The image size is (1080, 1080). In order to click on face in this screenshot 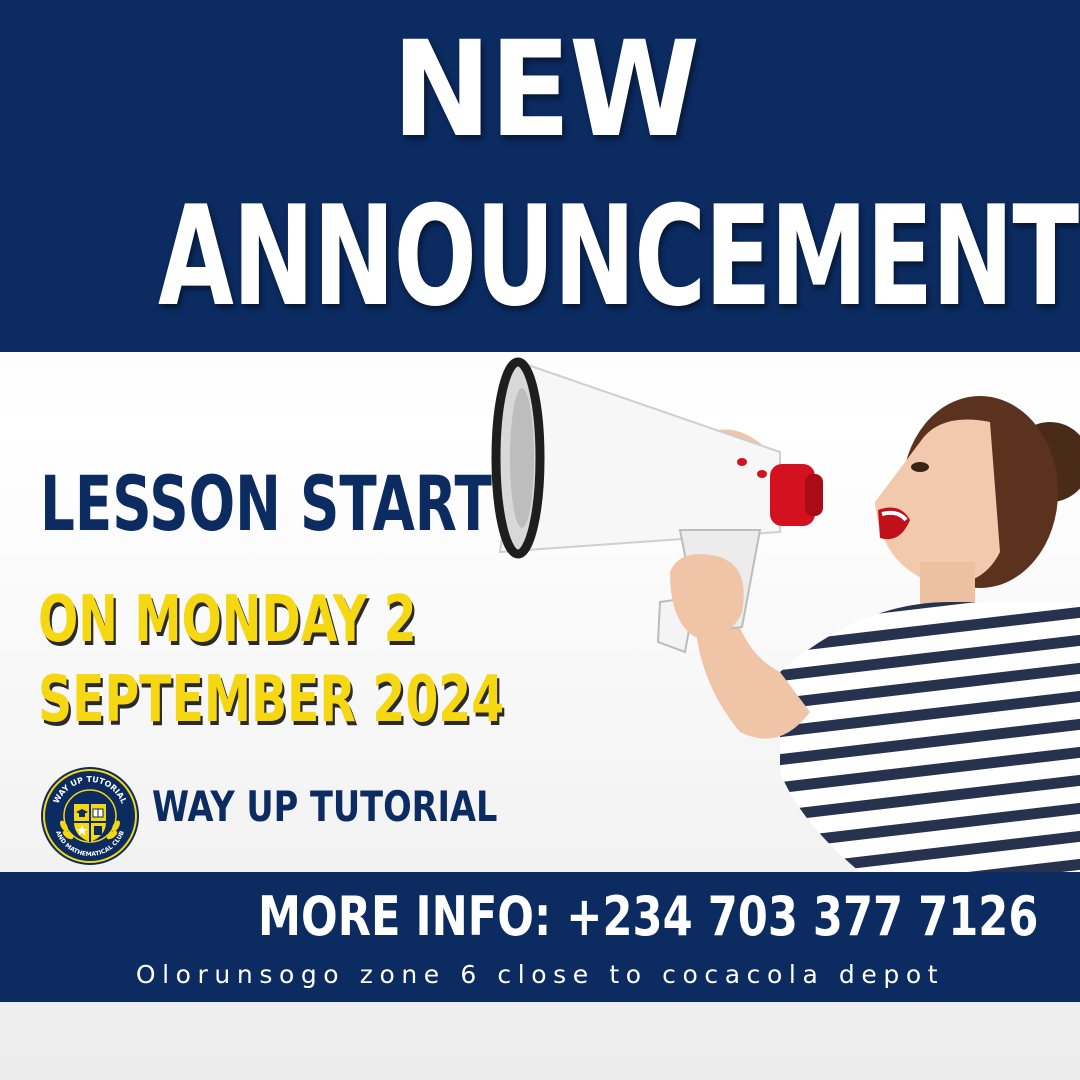, I will do `click(937, 501)`.